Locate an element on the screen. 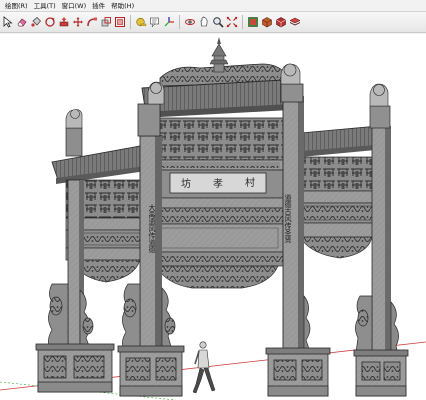  plaque-char-1: 坊 is located at coordinates (186, 183).